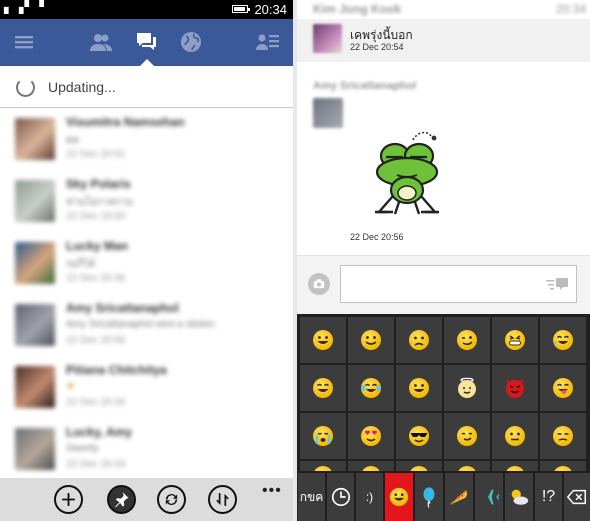 This screenshot has width=590, height=521. I want to click on conversation-snippet: ★, so click(70, 386).